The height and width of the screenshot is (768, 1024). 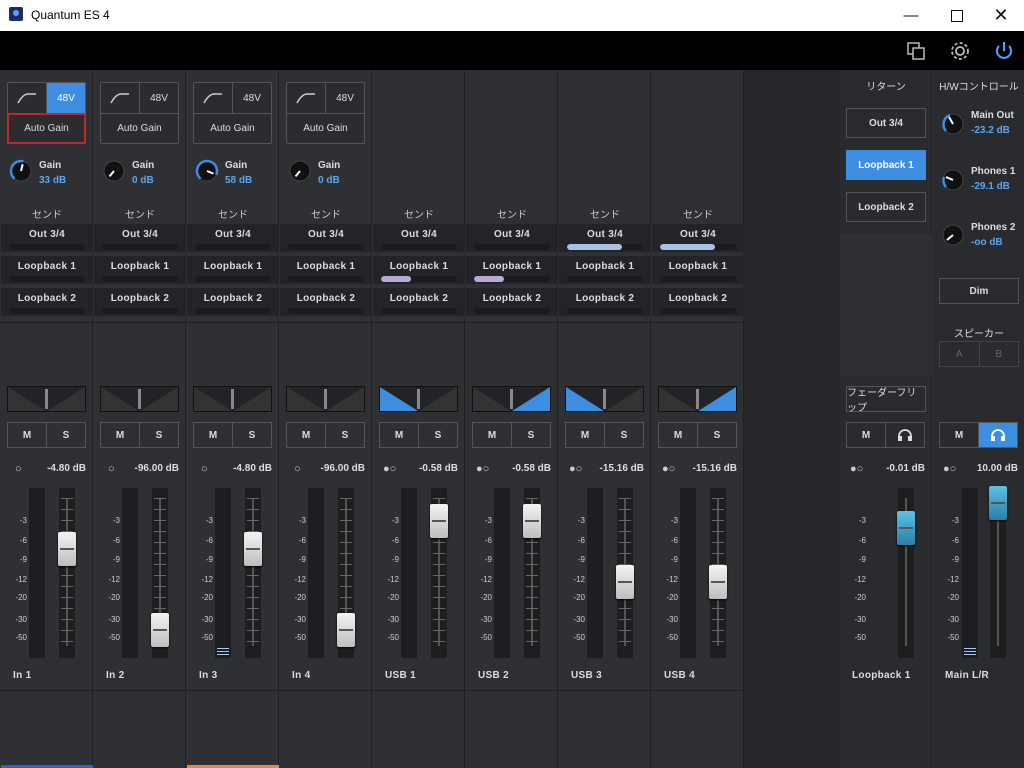 What do you see at coordinates (953, 124) in the screenshot?
I see `main-out-knob` at bounding box center [953, 124].